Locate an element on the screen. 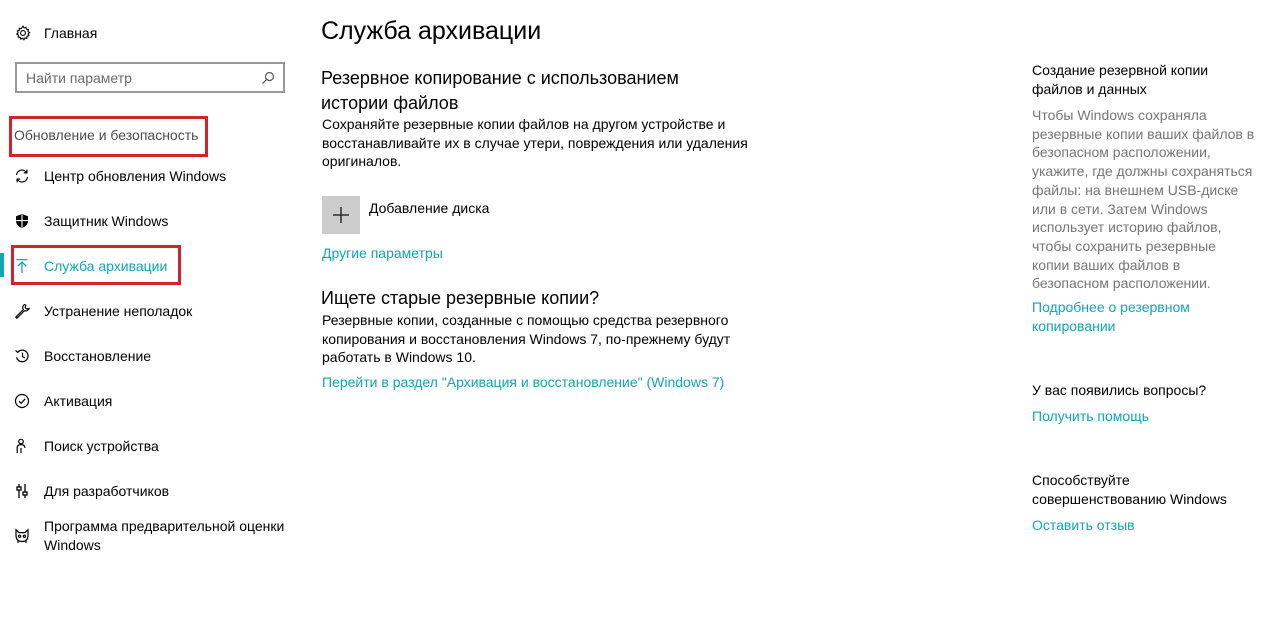 The width and height of the screenshot is (1280, 640). give-feedback-link: Оставить отзыв is located at coordinates (1132, 525).